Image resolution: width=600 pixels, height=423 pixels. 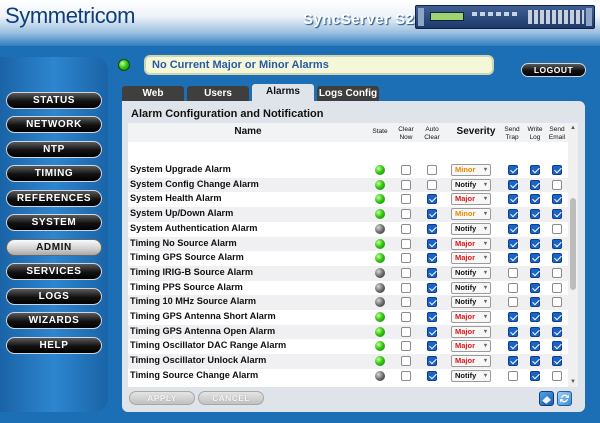 What do you see at coordinates (54, 124) in the screenshot?
I see `sidebar-item-network: NETWORK` at bounding box center [54, 124].